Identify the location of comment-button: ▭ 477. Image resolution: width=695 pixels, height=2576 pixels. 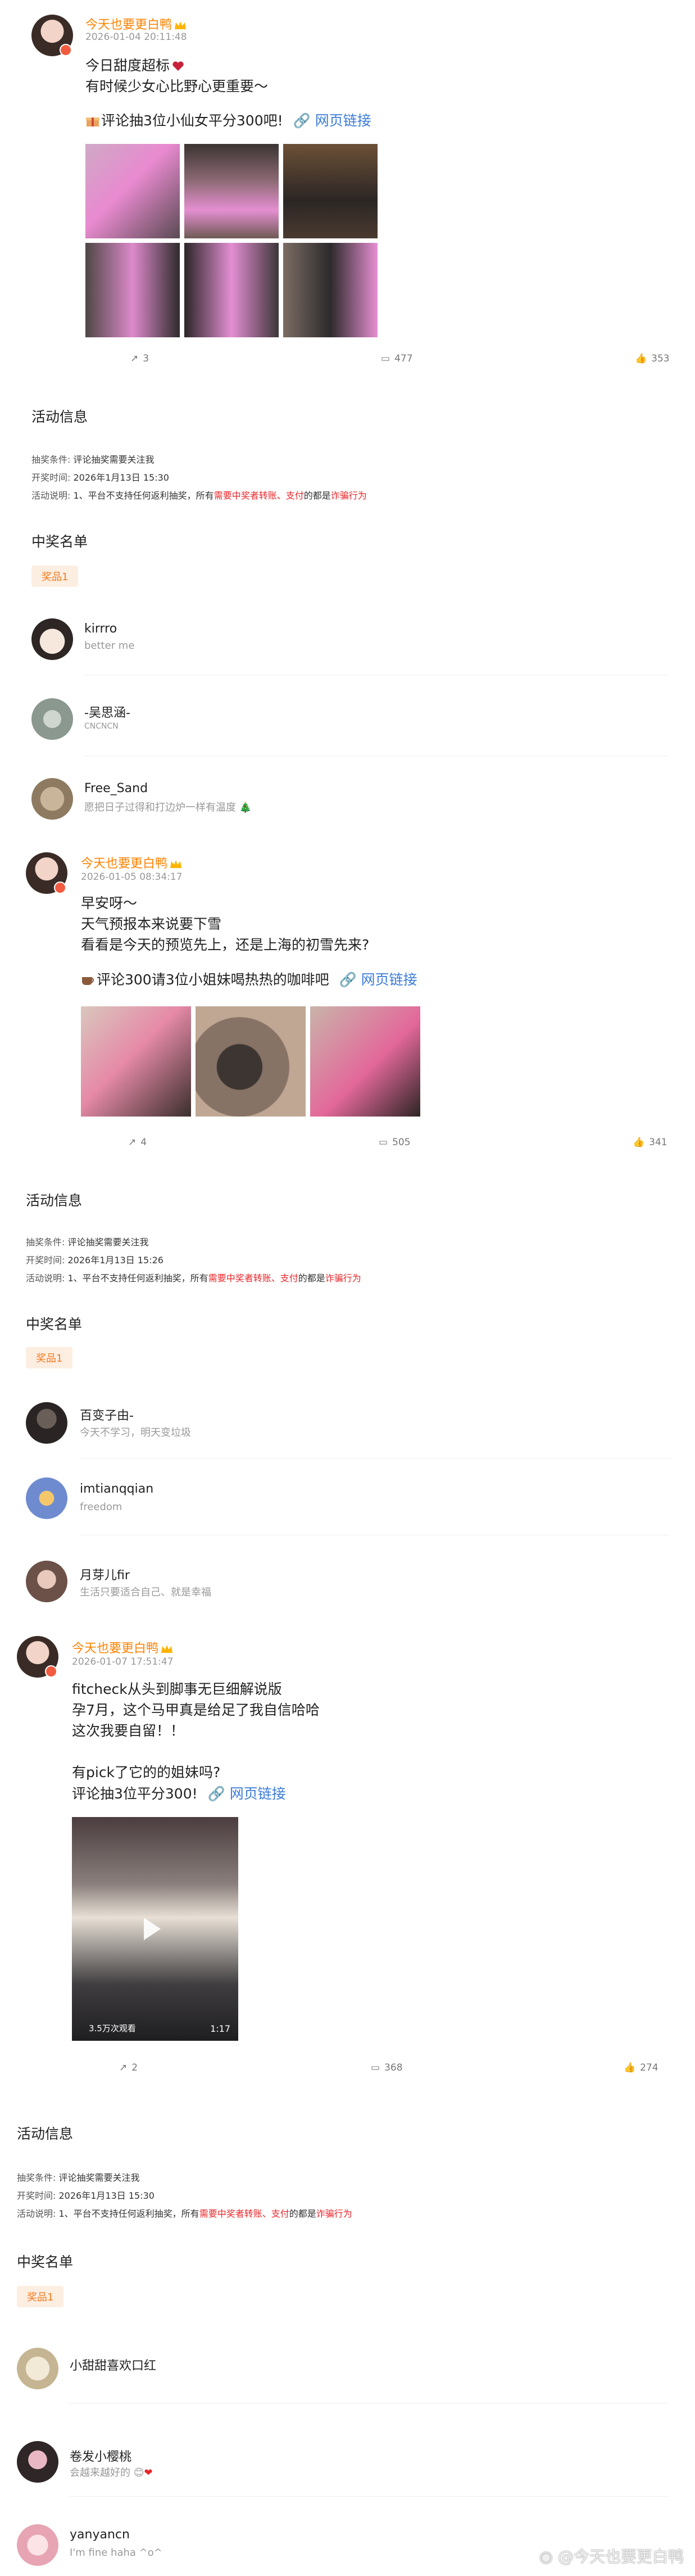
(397, 358).